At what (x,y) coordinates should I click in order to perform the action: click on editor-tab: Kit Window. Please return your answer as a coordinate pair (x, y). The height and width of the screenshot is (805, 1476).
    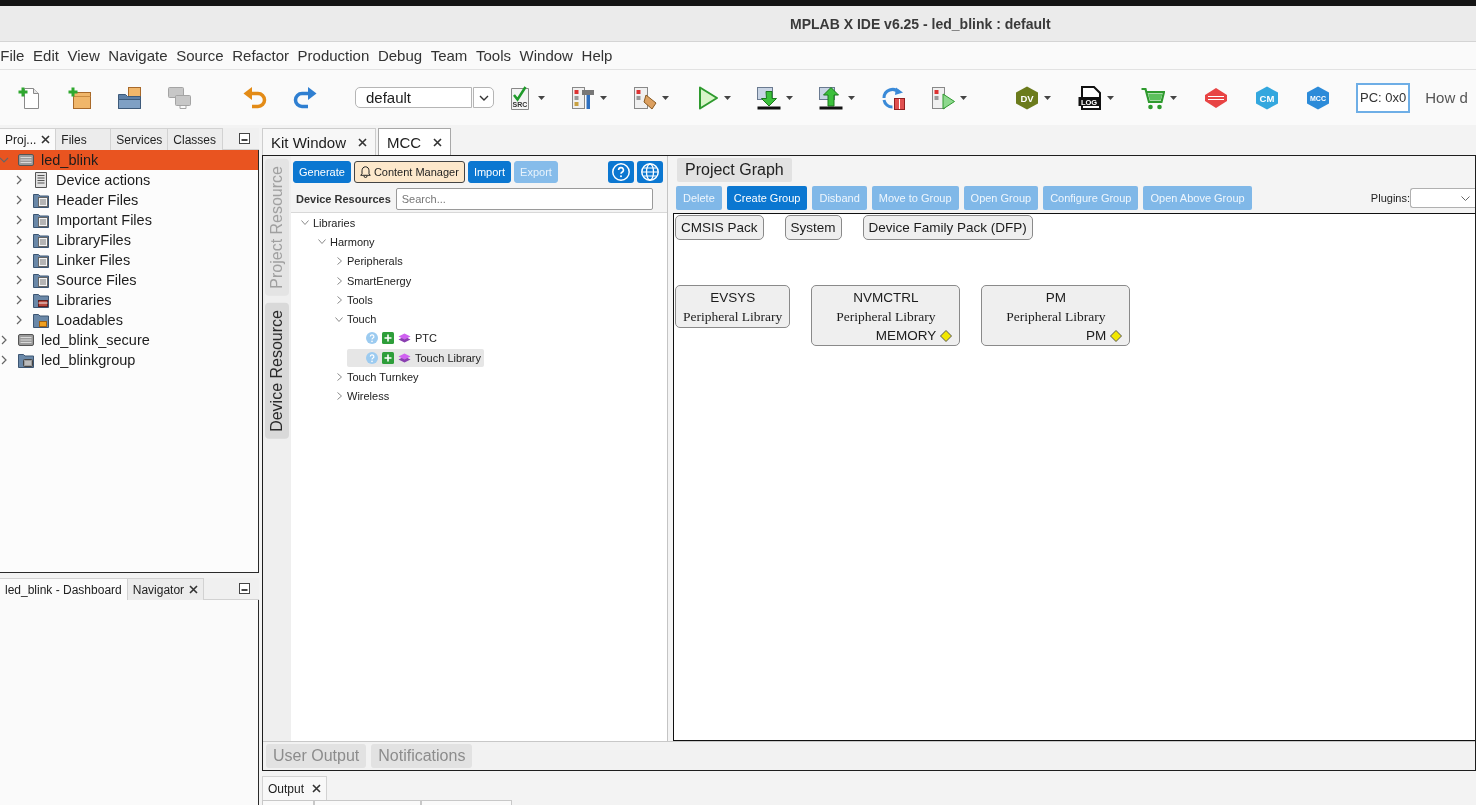
    Looking at the image, I should click on (319, 141).